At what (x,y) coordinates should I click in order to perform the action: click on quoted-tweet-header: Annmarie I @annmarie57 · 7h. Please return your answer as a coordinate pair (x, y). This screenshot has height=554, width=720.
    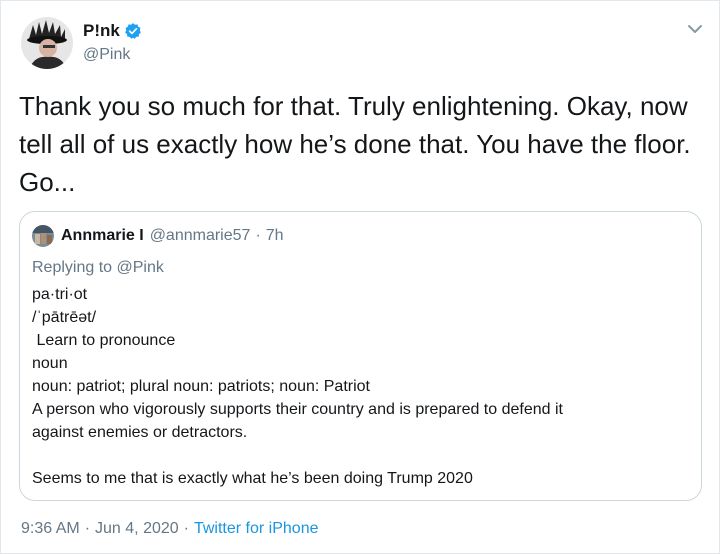
    Looking at the image, I should click on (360, 236).